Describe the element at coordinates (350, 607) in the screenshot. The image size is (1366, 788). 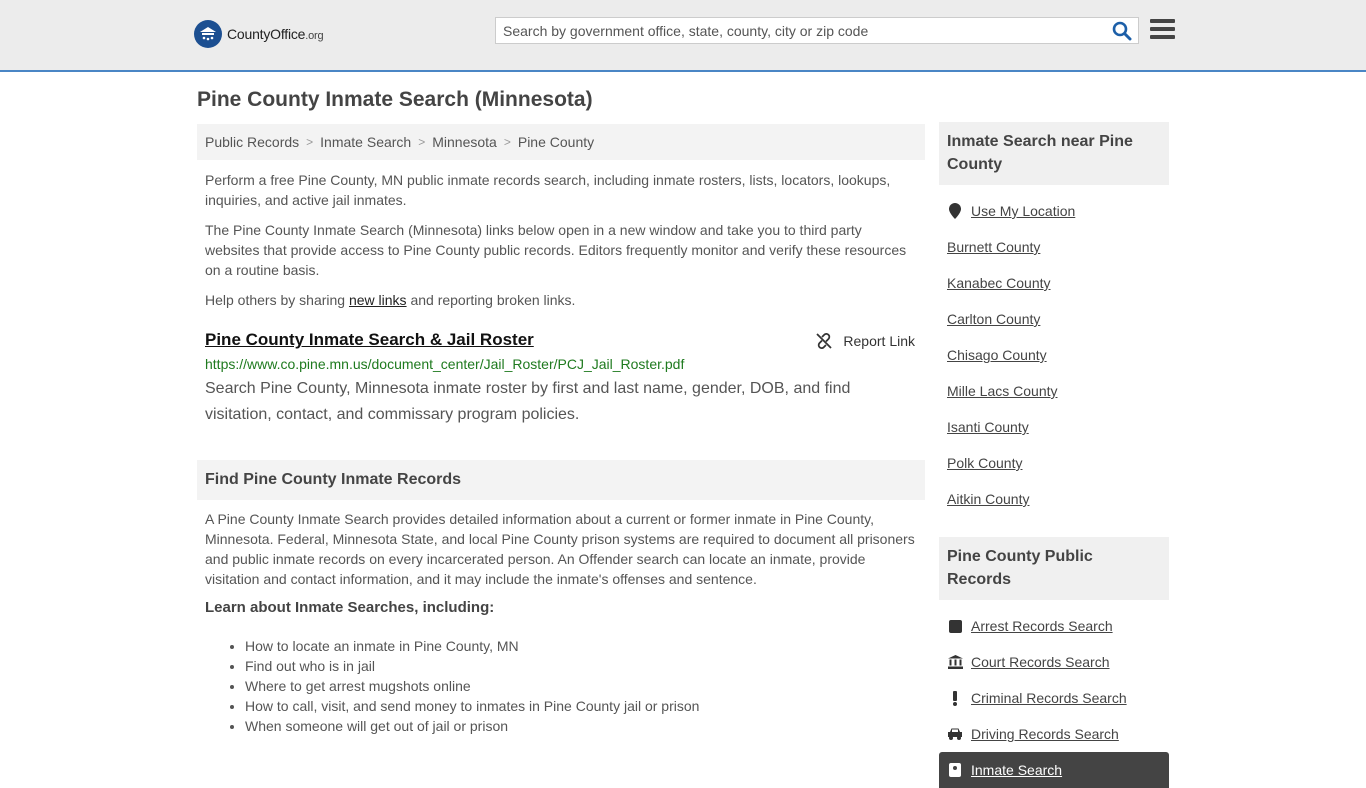
I see `learn-heading: Learn about Inmate Searches, including:` at that location.